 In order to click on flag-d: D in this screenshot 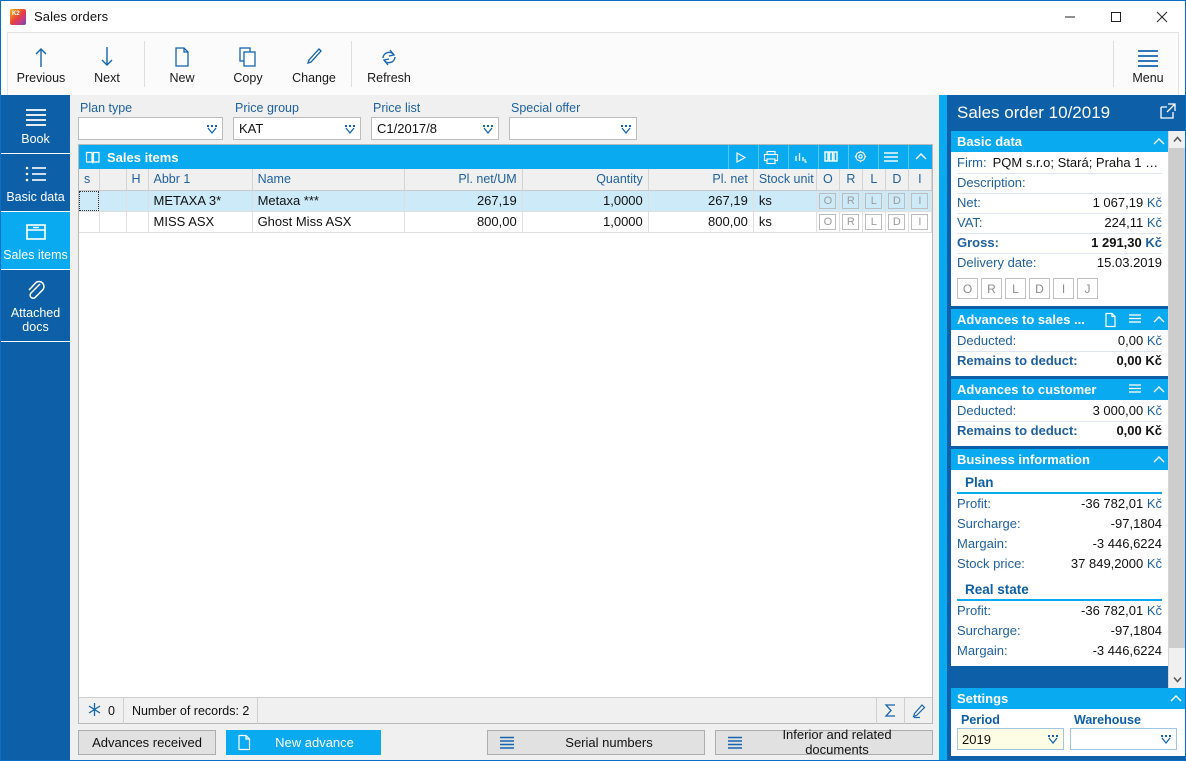, I will do `click(1039, 288)`.